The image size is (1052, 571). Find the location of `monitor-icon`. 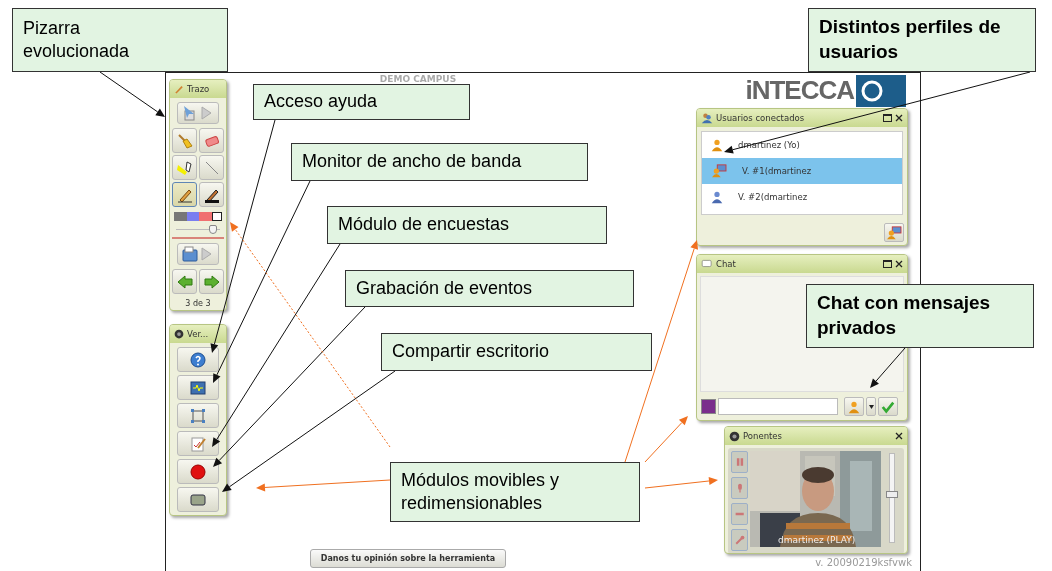

monitor-icon is located at coordinates (198, 387).